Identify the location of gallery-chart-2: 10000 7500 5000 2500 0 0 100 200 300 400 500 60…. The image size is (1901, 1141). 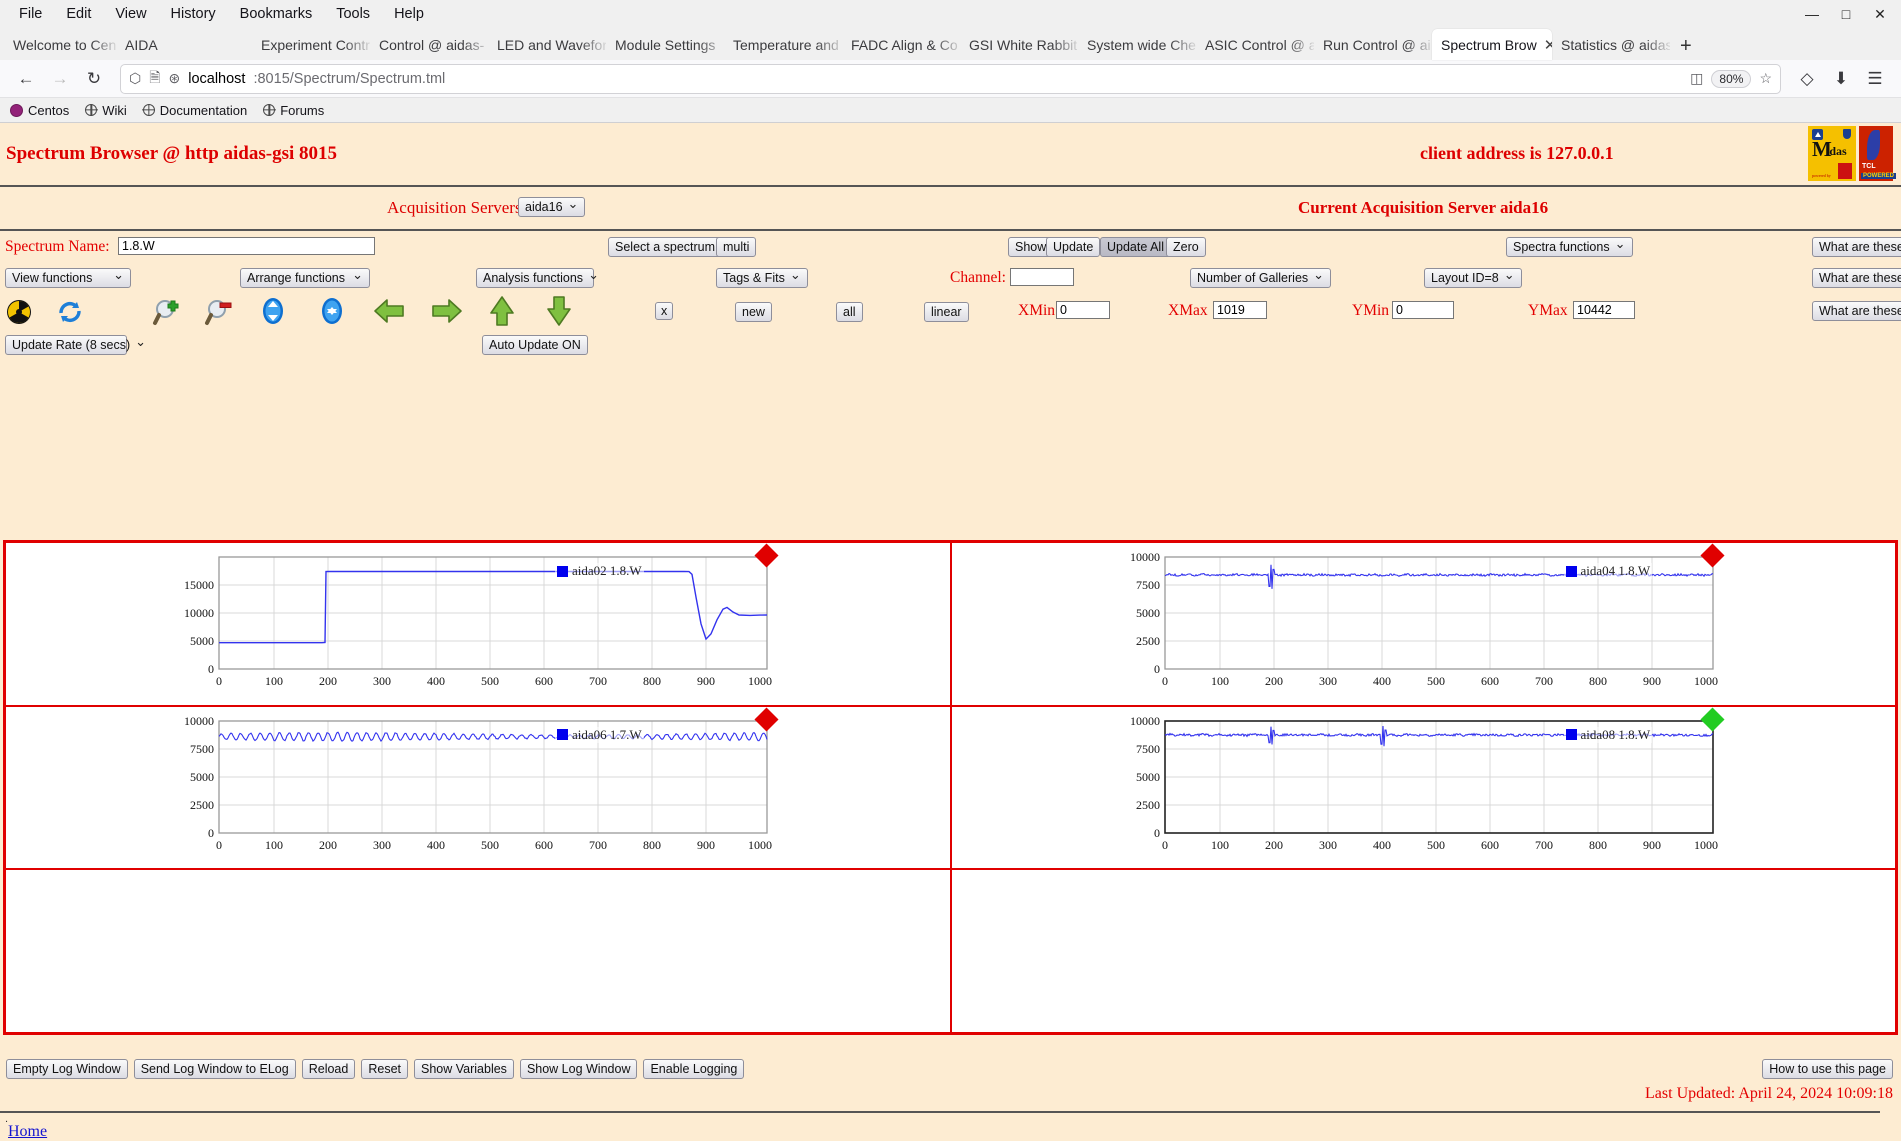
(1424, 619).